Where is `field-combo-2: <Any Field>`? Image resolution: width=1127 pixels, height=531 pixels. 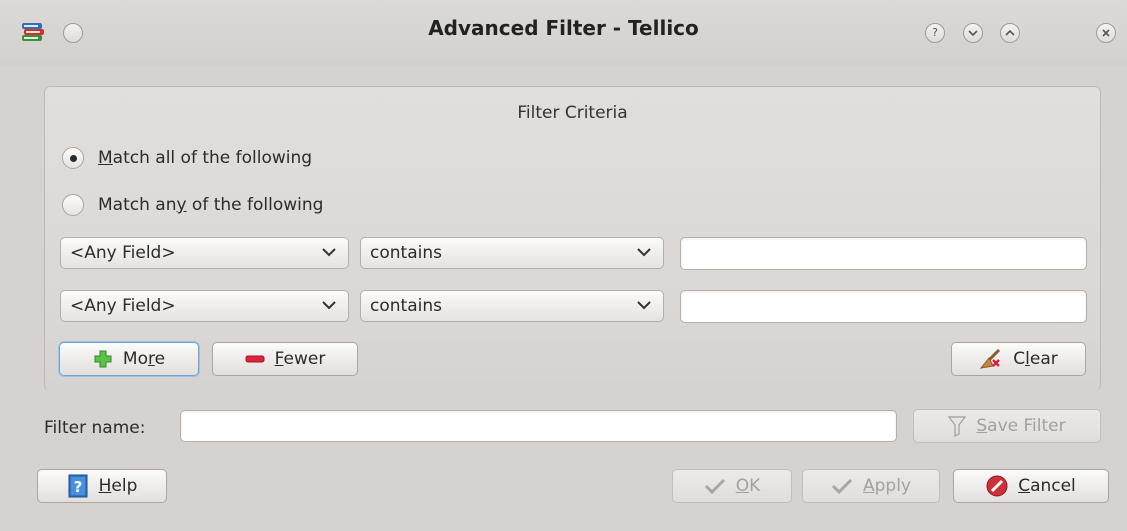 field-combo-2: <Any Field> is located at coordinates (204, 306).